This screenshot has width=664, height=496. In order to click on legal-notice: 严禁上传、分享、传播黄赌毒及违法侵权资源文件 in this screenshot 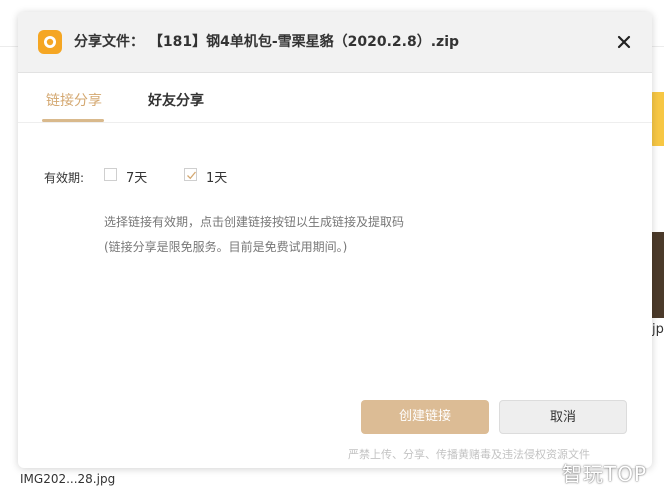, I will do `click(469, 454)`.